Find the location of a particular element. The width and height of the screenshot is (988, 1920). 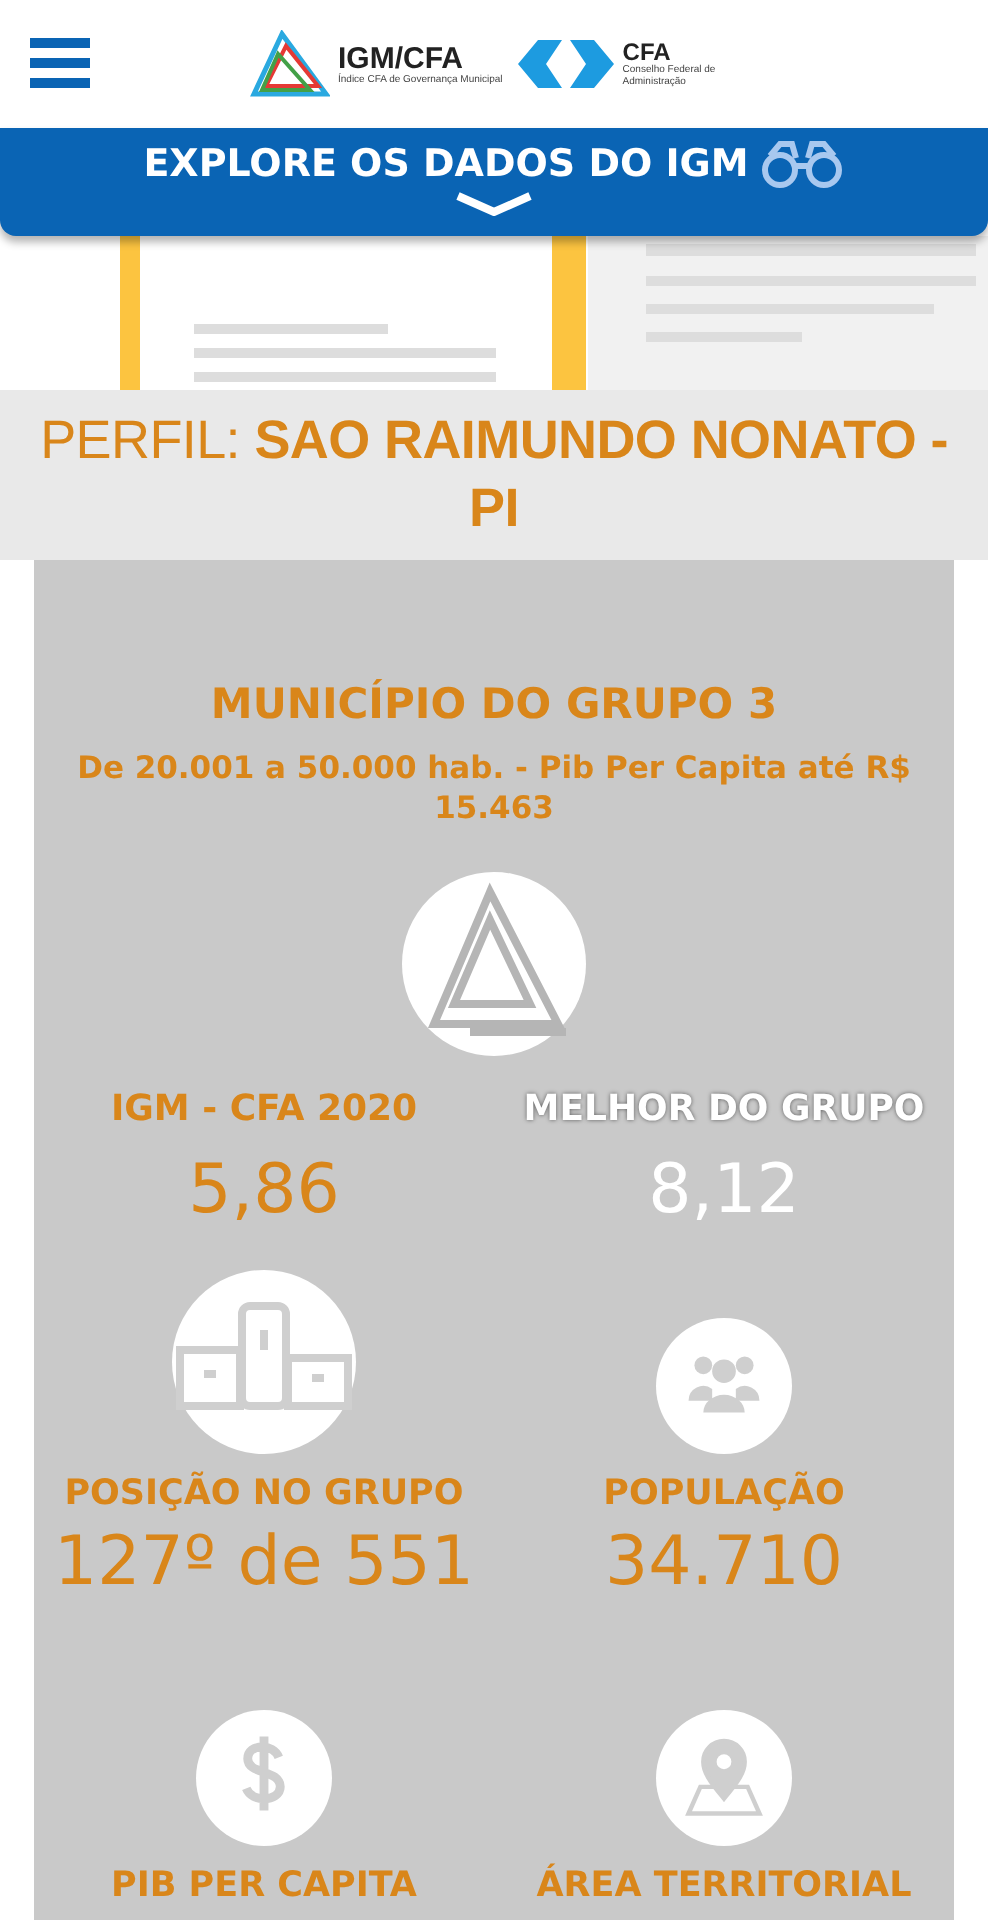

explore-button: EXPLORE OS DADOS DO IGM is located at coordinates (494, 182).